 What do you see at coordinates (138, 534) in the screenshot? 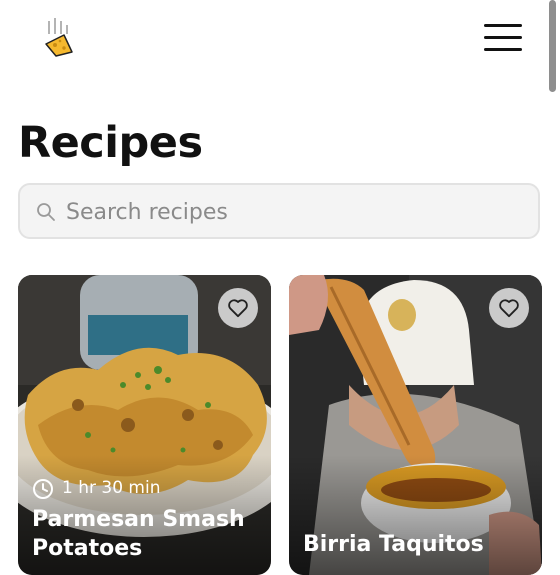
I see `recipe-title: Parmesan Smash Potatoes` at bounding box center [138, 534].